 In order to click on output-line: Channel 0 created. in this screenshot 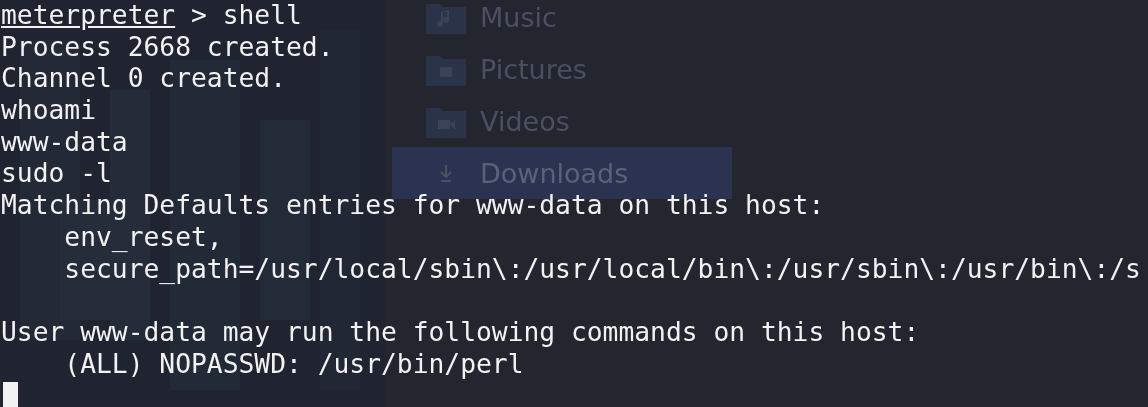, I will do `click(143, 79)`.